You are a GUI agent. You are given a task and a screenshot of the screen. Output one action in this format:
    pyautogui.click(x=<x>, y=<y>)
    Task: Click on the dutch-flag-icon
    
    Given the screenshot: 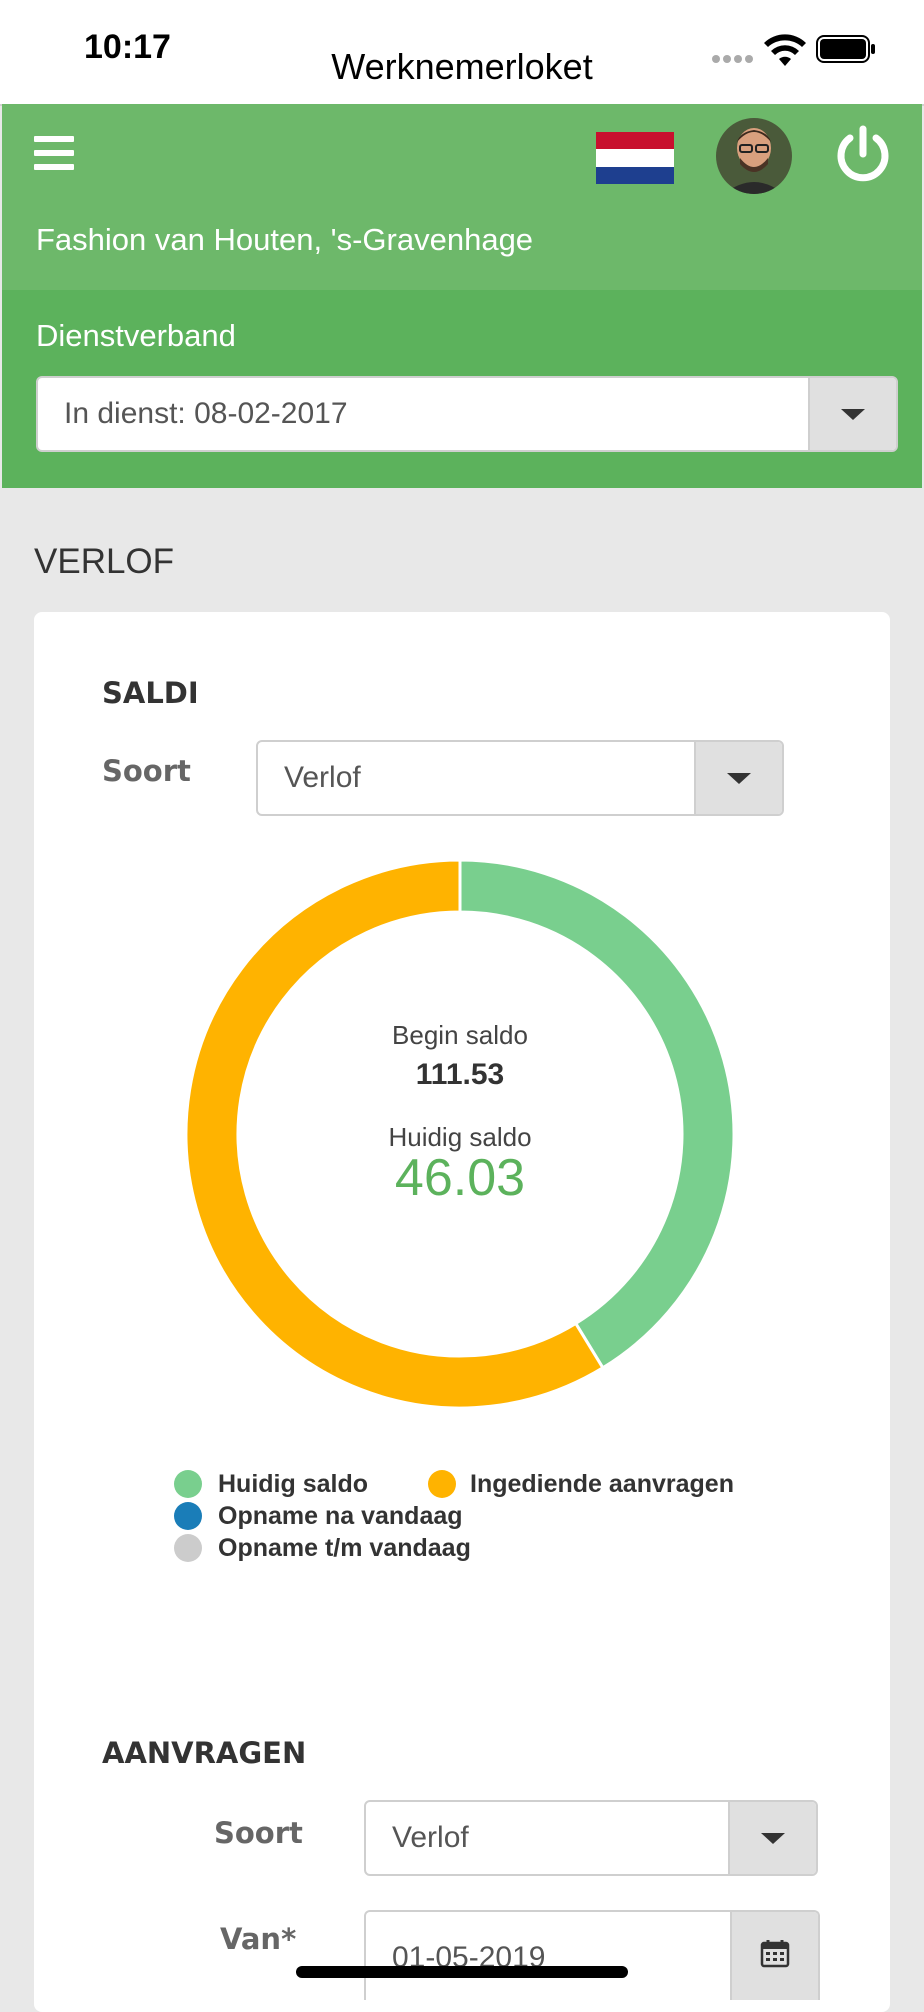 What is the action you would take?
    pyautogui.click(x=635, y=158)
    